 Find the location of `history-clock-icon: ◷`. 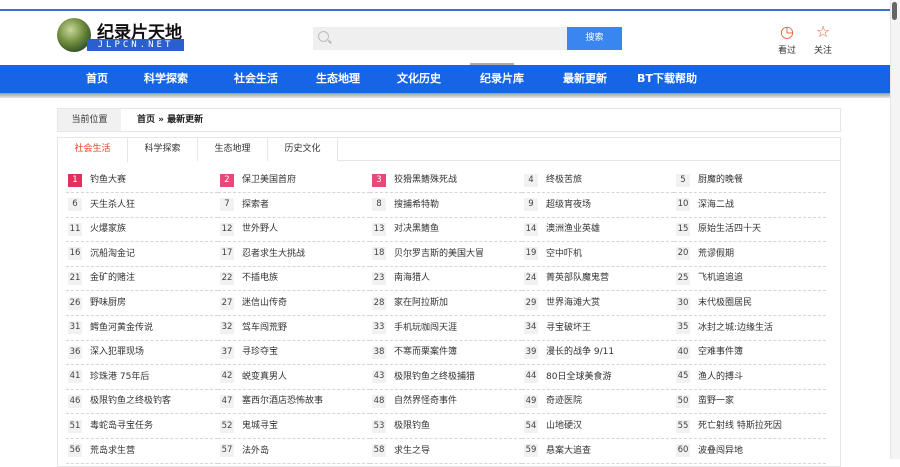

history-clock-icon: ◷ is located at coordinates (787, 32).